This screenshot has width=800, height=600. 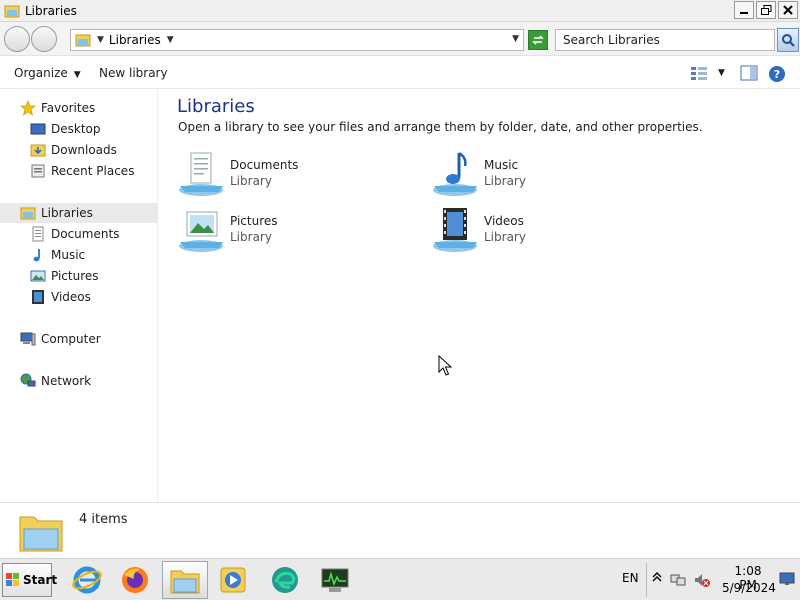 What do you see at coordinates (41, 531) in the screenshot?
I see `libraries-large-icon` at bounding box center [41, 531].